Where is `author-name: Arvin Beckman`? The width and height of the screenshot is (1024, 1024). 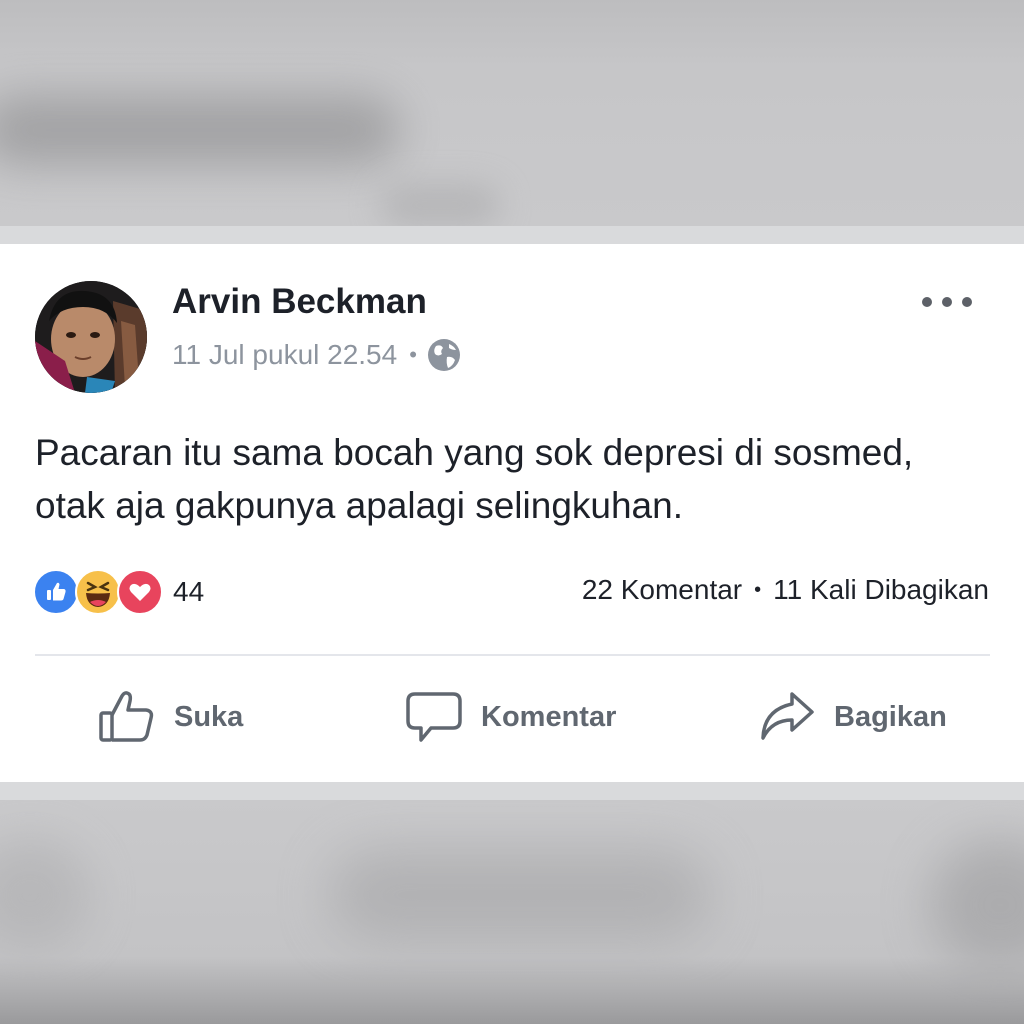 author-name: Arvin Beckman is located at coordinates (299, 302).